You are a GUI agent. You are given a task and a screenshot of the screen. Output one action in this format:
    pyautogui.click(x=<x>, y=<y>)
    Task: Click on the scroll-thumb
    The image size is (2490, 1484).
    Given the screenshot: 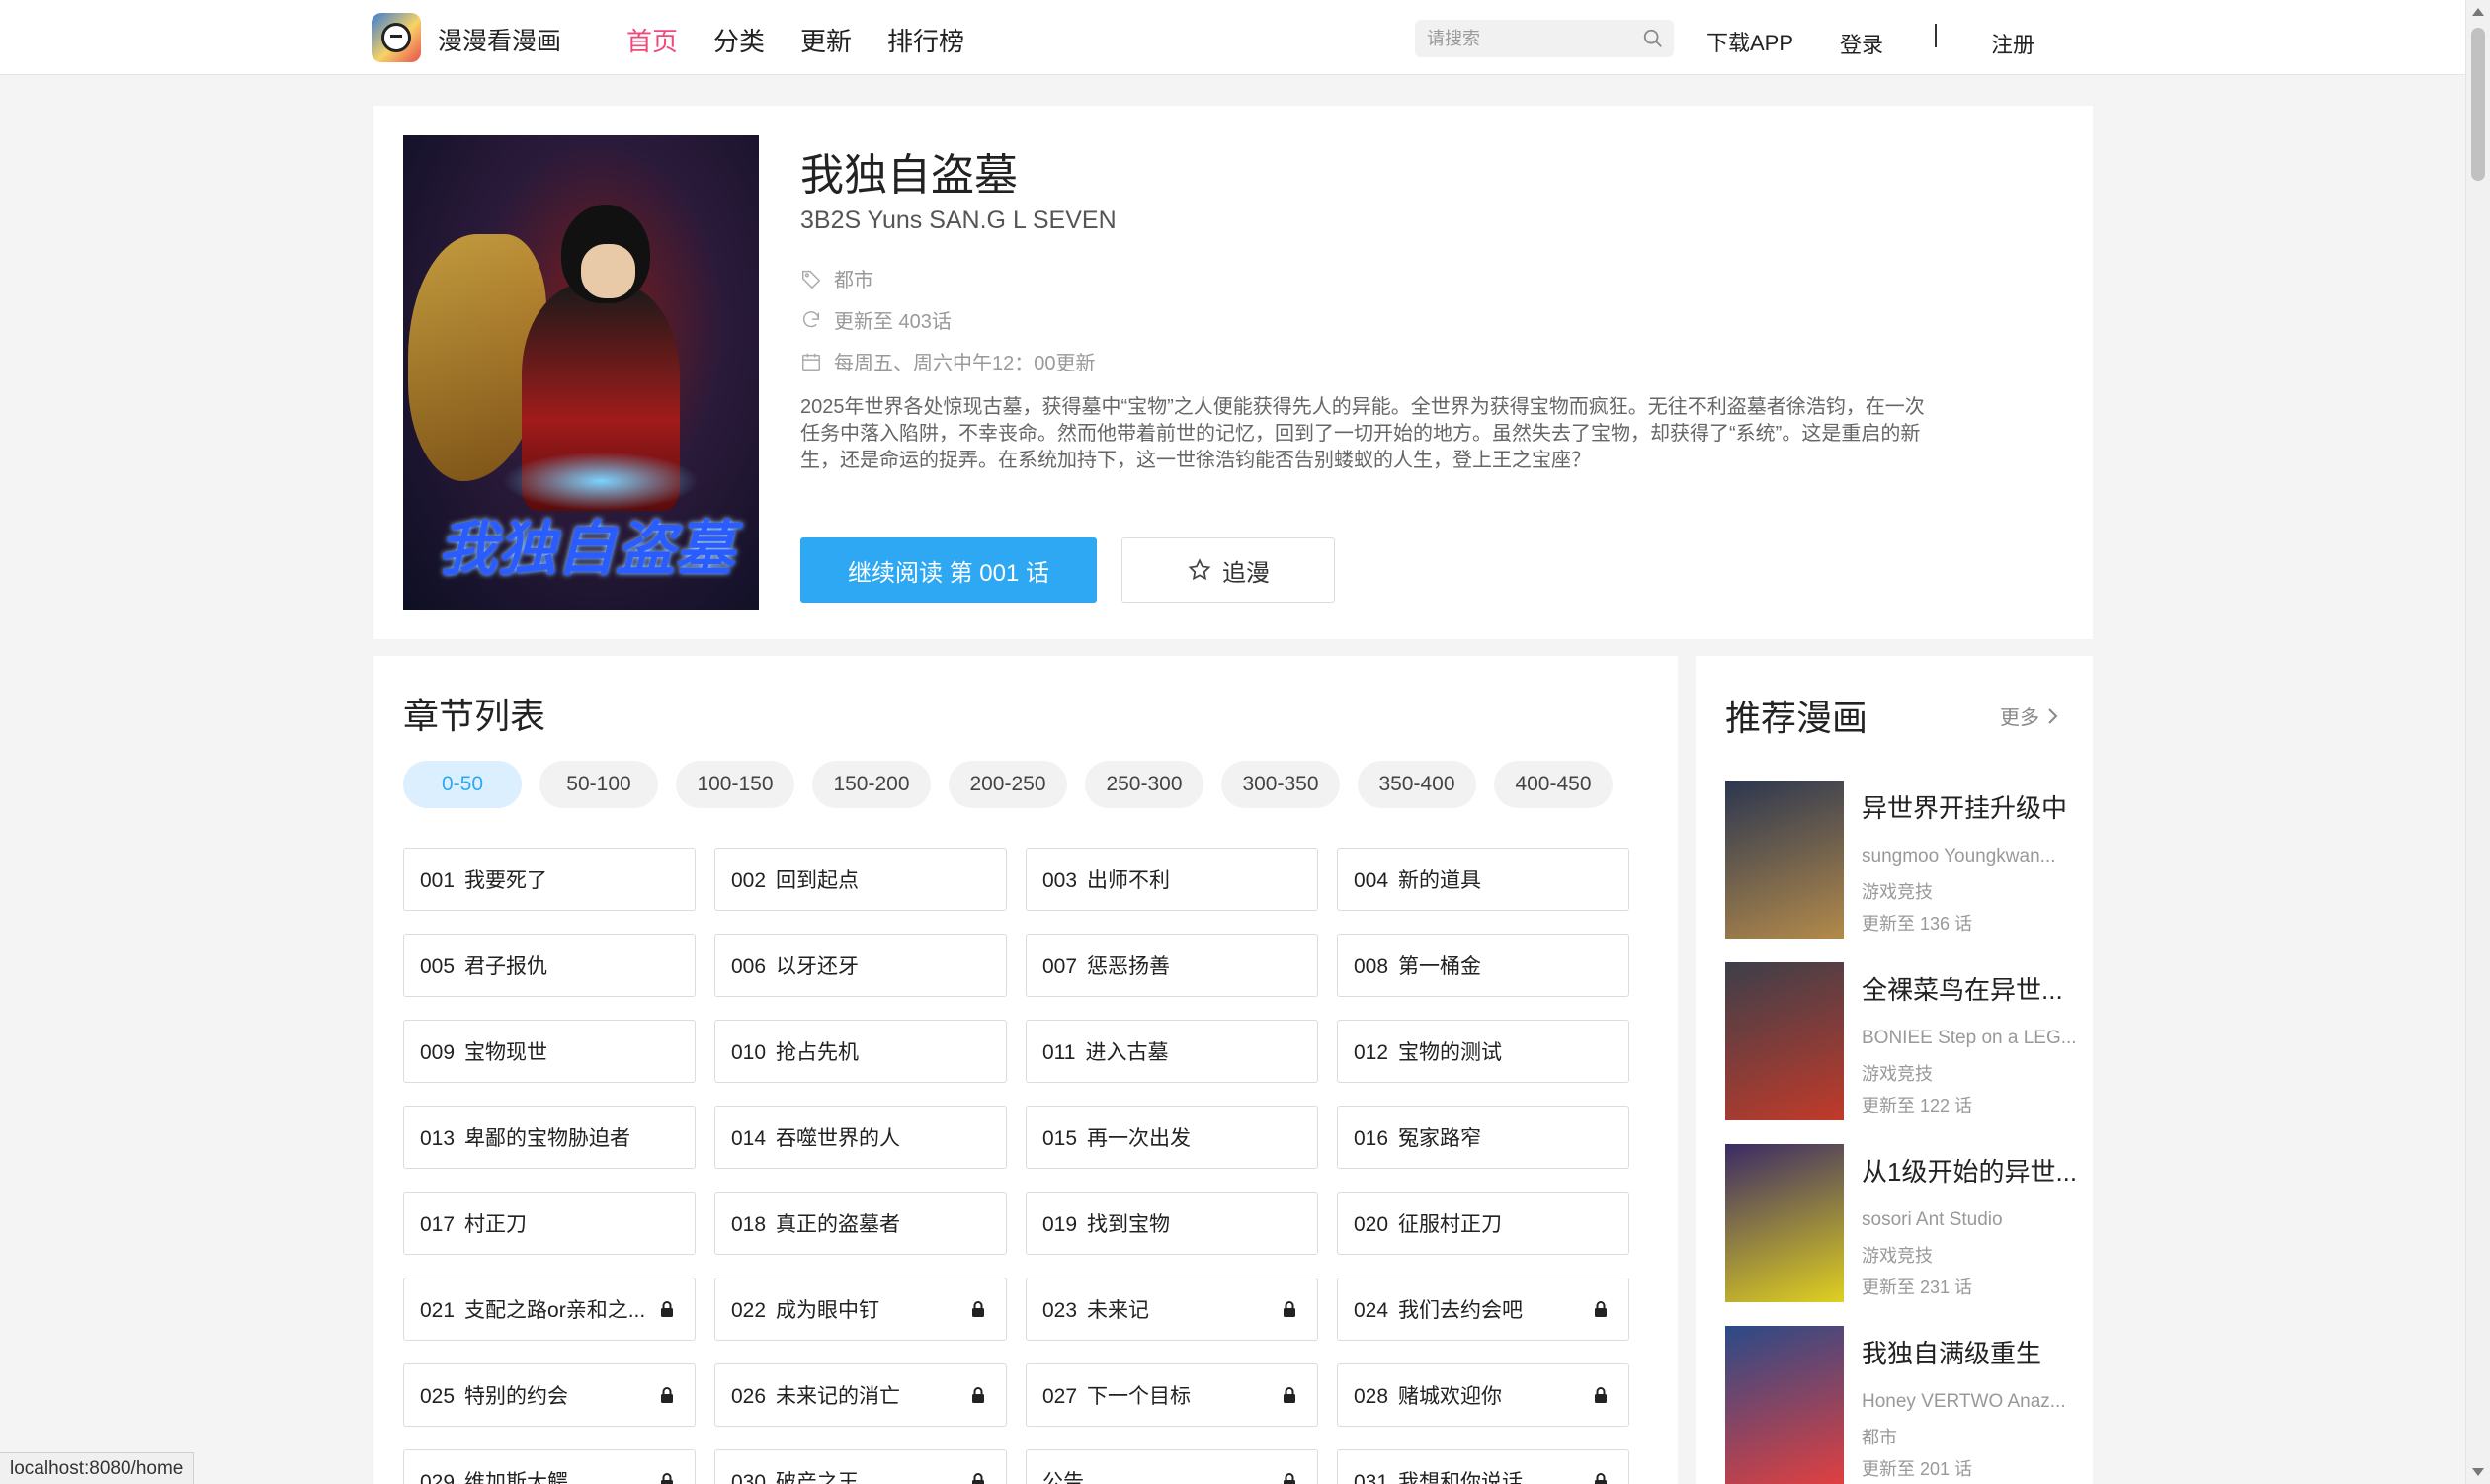 What is the action you would take?
    pyautogui.click(x=2478, y=104)
    